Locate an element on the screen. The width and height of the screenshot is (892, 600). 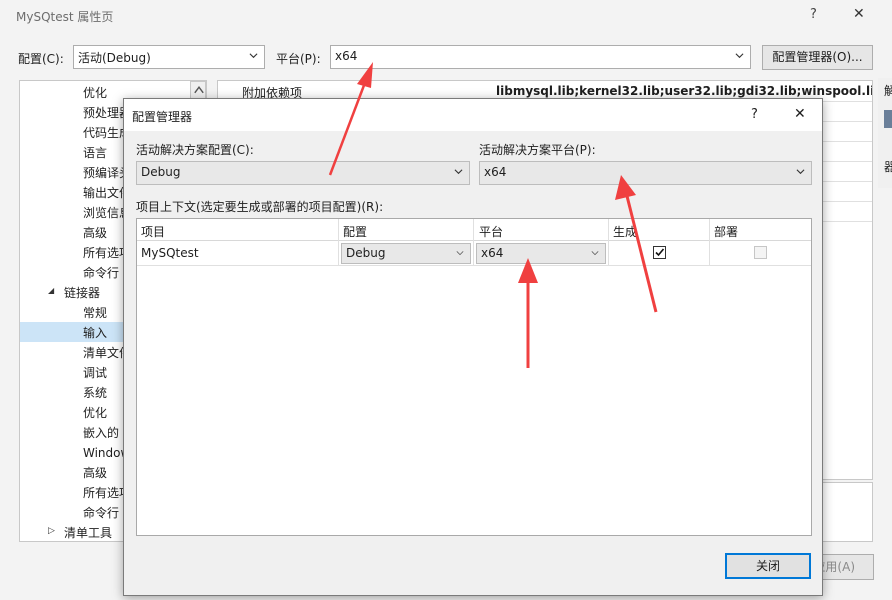
arrow-to-platform-dropdown is located at coordinates (350, 119).